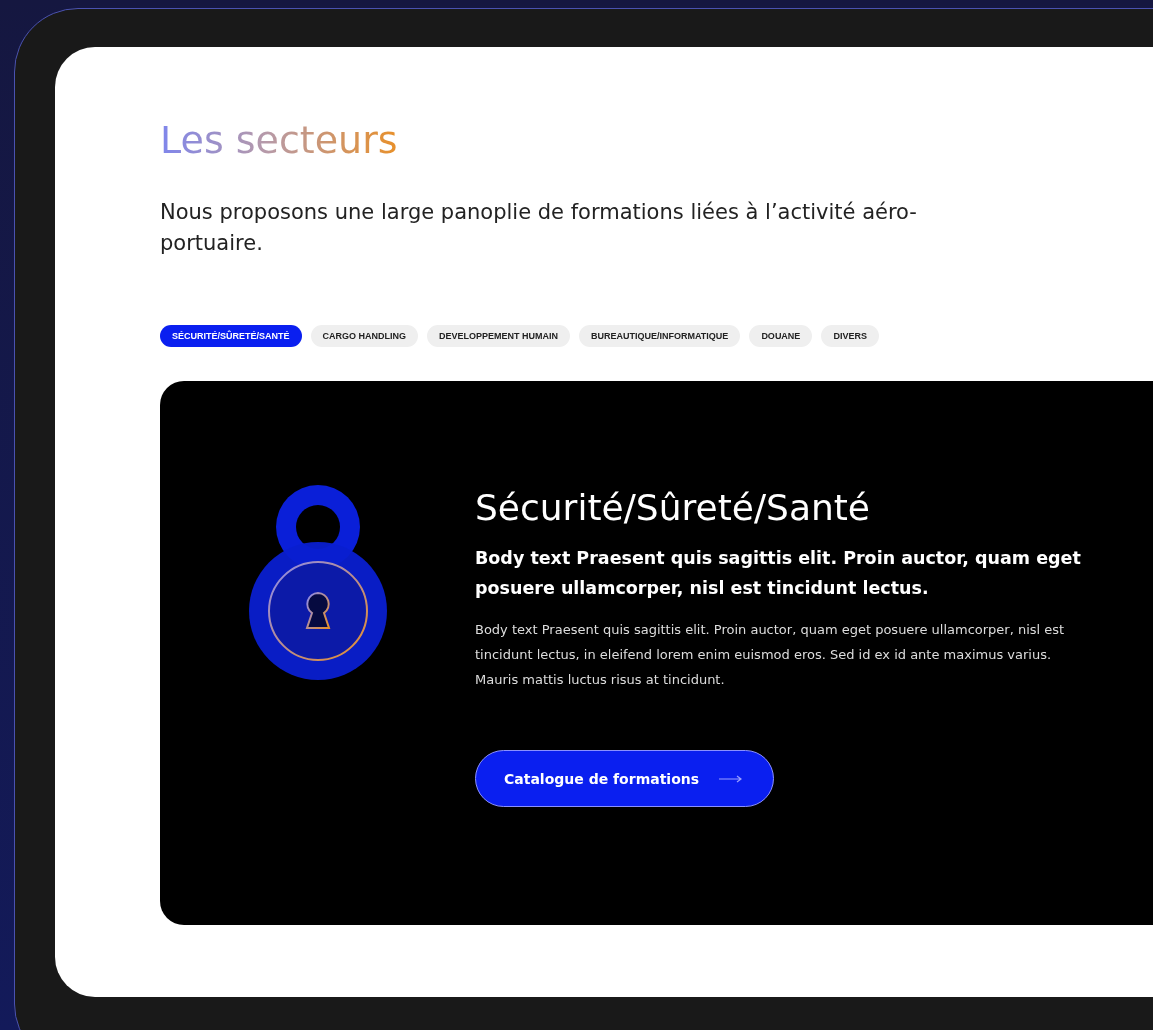  What do you see at coordinates (231, 336) in the screenshot?
I see `sector-tab: SÉCURITÉ/SÛRETÉ/SANTÉ` at bounding box center [231, 336].